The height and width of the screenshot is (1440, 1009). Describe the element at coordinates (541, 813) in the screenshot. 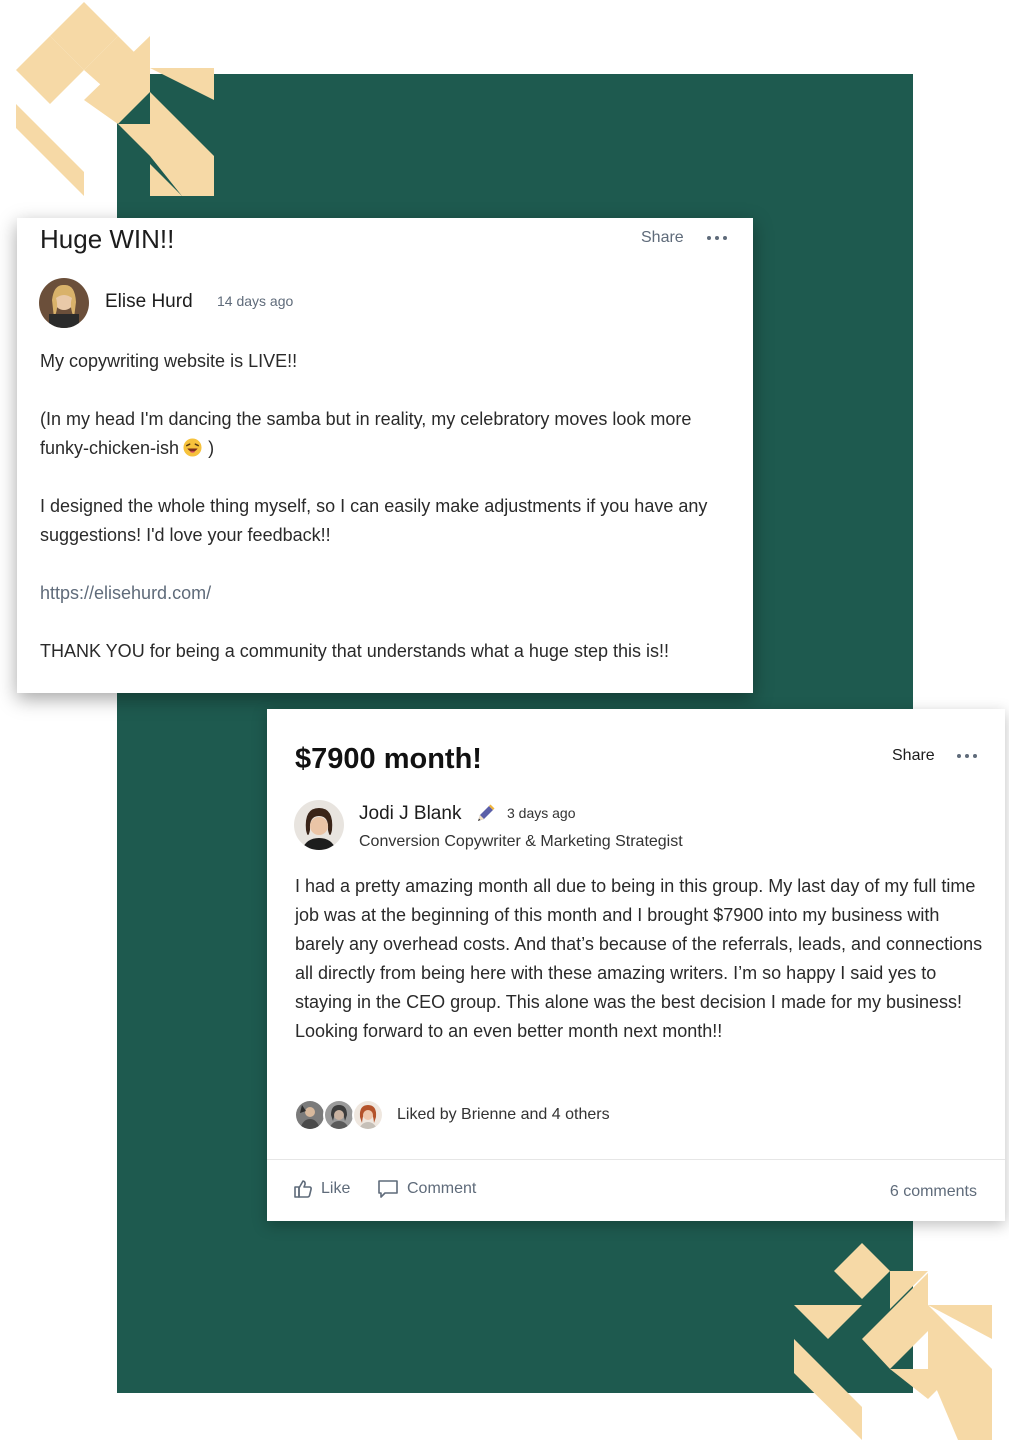

I see `post-timestamp: 3 days ago` at that location.